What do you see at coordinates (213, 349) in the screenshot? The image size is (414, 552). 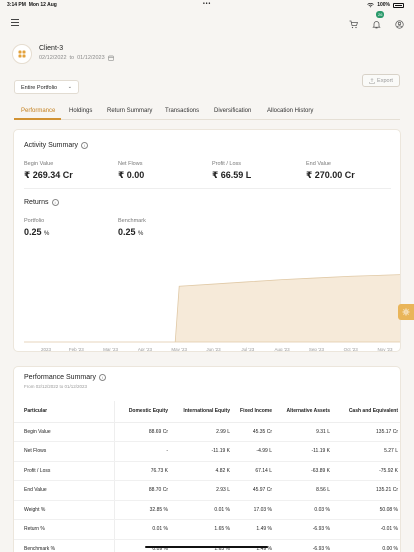 I see `x-tick-label: Jun '23` at bounding box center [213, 349].